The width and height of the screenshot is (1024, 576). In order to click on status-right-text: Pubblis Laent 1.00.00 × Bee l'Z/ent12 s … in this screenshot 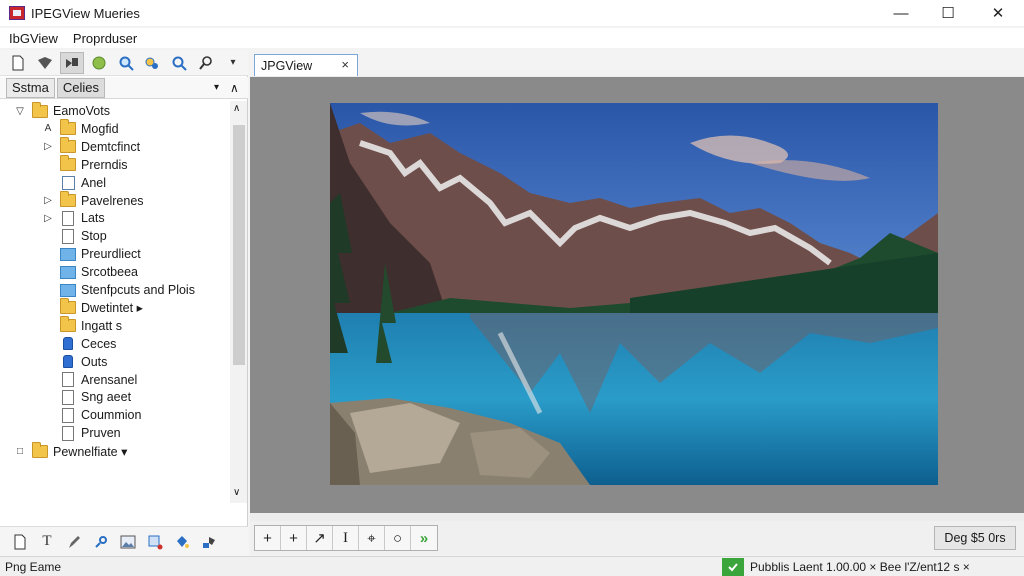, I will do `click(860, 567)`.